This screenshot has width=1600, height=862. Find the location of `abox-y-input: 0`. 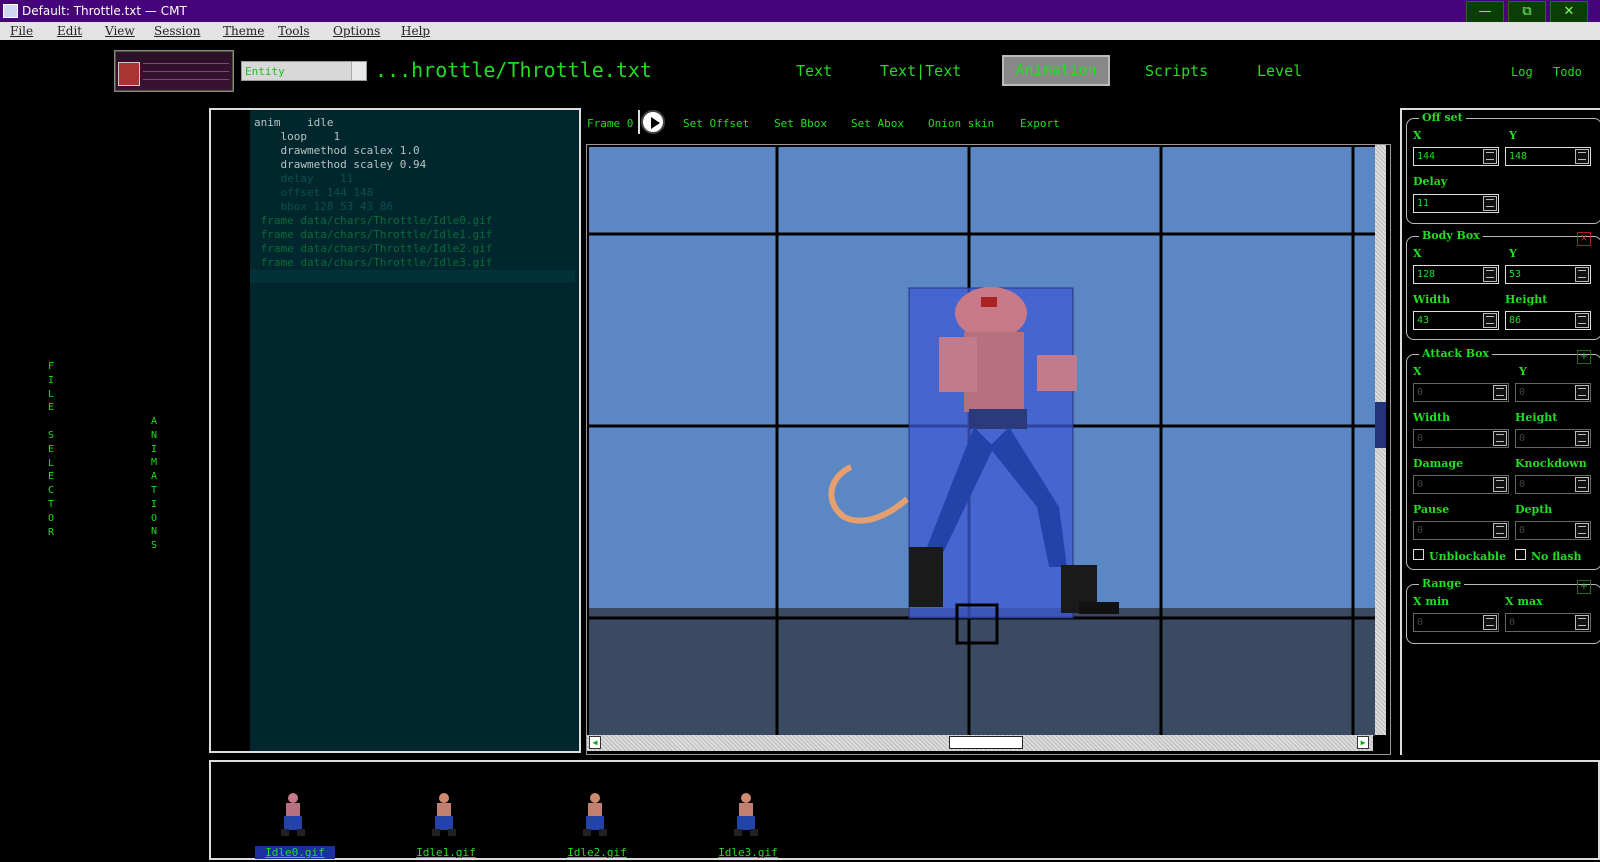

abox-y-input: 0 is located at coordinates (1553, 392).